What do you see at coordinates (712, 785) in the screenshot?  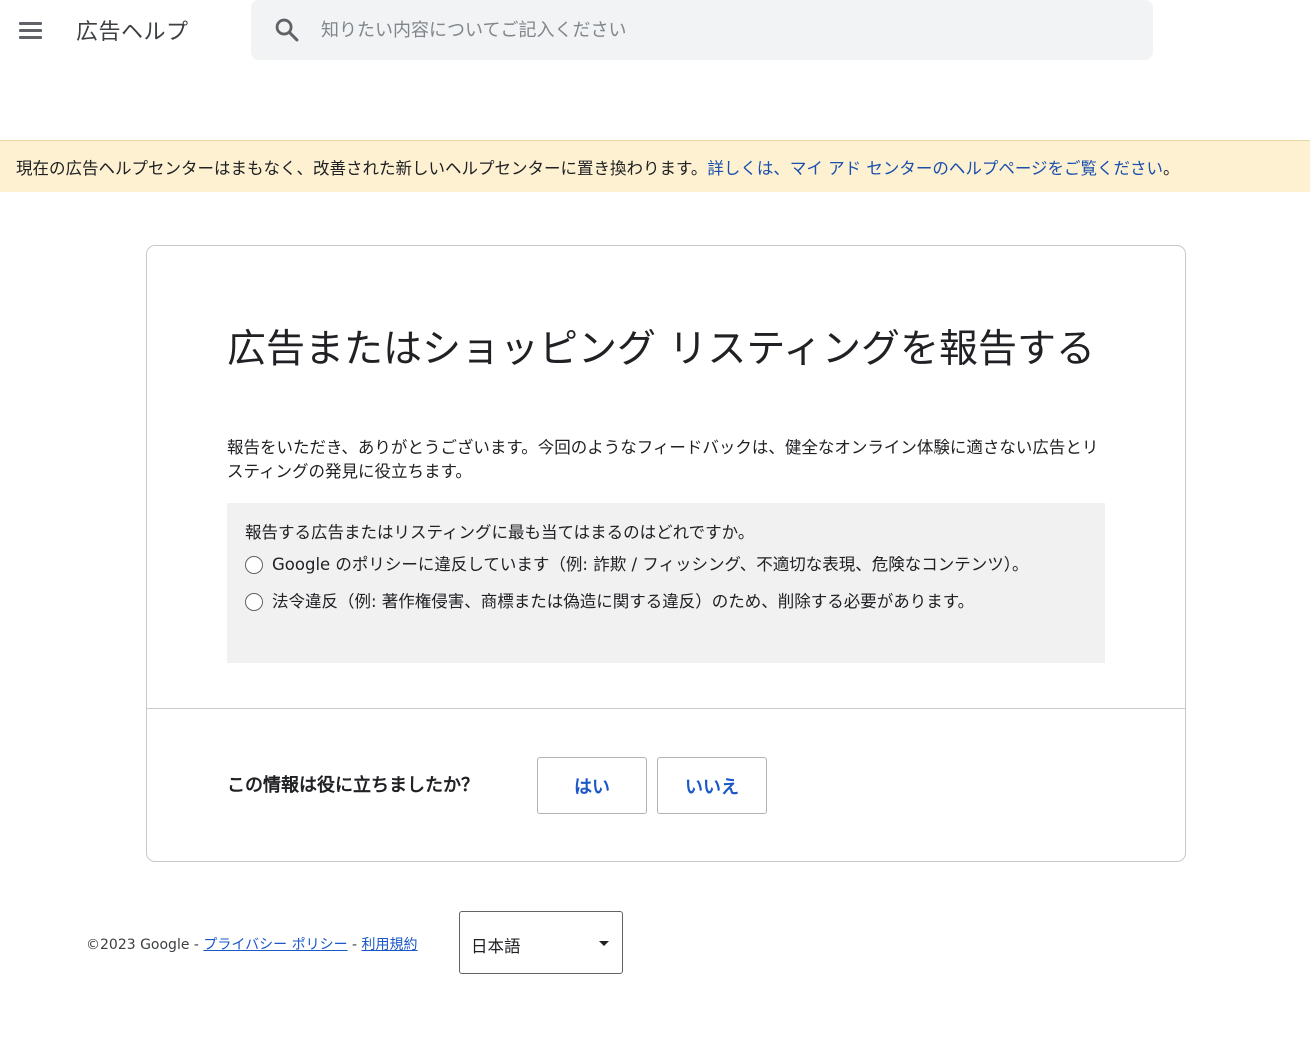 I see `feedback-no-button: いいえ` at bounding box center [712, 785].